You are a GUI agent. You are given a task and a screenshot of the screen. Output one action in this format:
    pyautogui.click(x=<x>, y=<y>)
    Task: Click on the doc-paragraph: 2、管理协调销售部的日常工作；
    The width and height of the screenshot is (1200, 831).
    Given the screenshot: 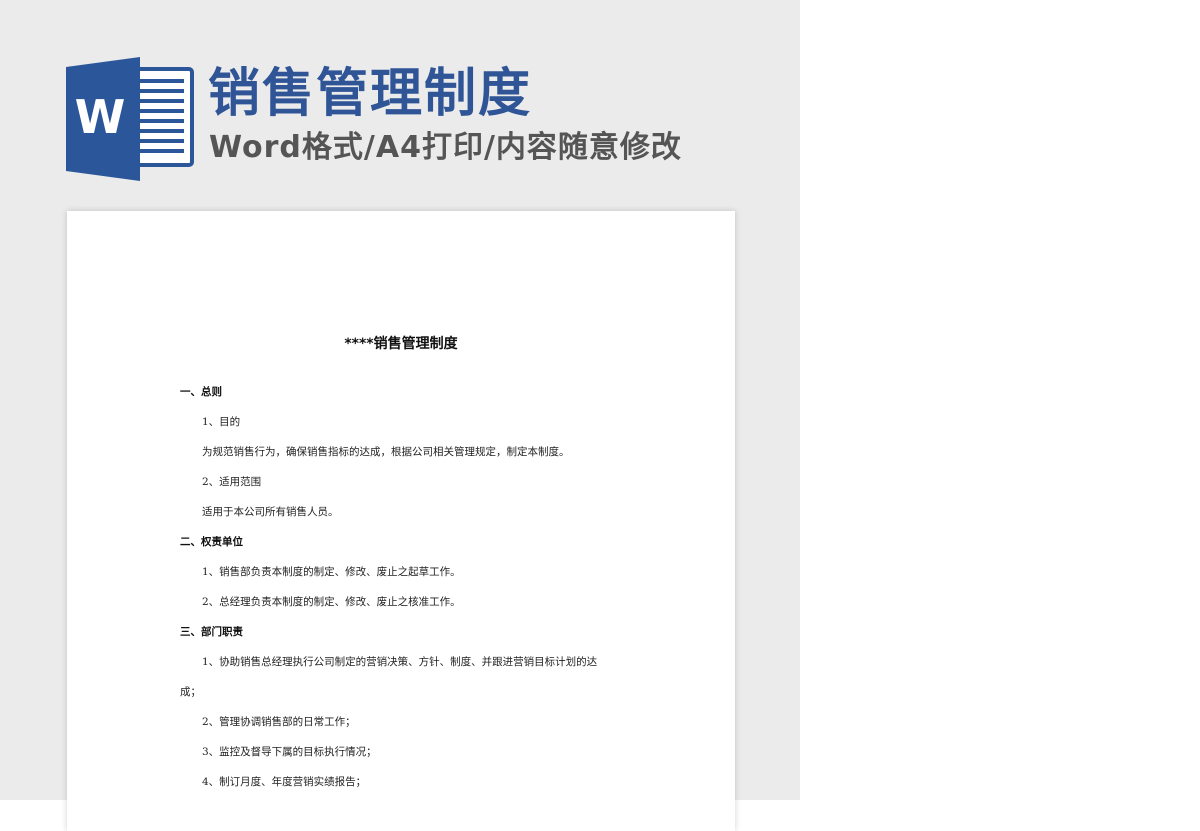 What is the action you would take?
    pyautogui.click(x=279, y=722)
    